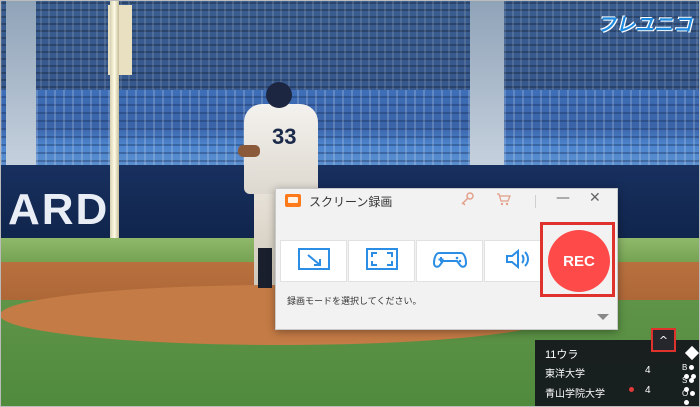  What do you see at coordinates (691, 398) in the screenshot?
I see `out-count: O` at bounding box center [691, 398].